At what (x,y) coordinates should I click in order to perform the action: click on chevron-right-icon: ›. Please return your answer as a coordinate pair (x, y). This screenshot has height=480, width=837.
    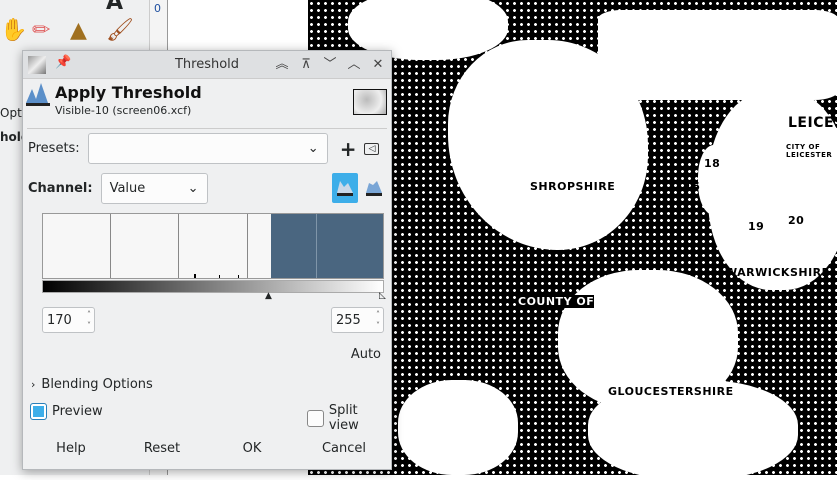
    Looking at the image, I should click on (33, 384).